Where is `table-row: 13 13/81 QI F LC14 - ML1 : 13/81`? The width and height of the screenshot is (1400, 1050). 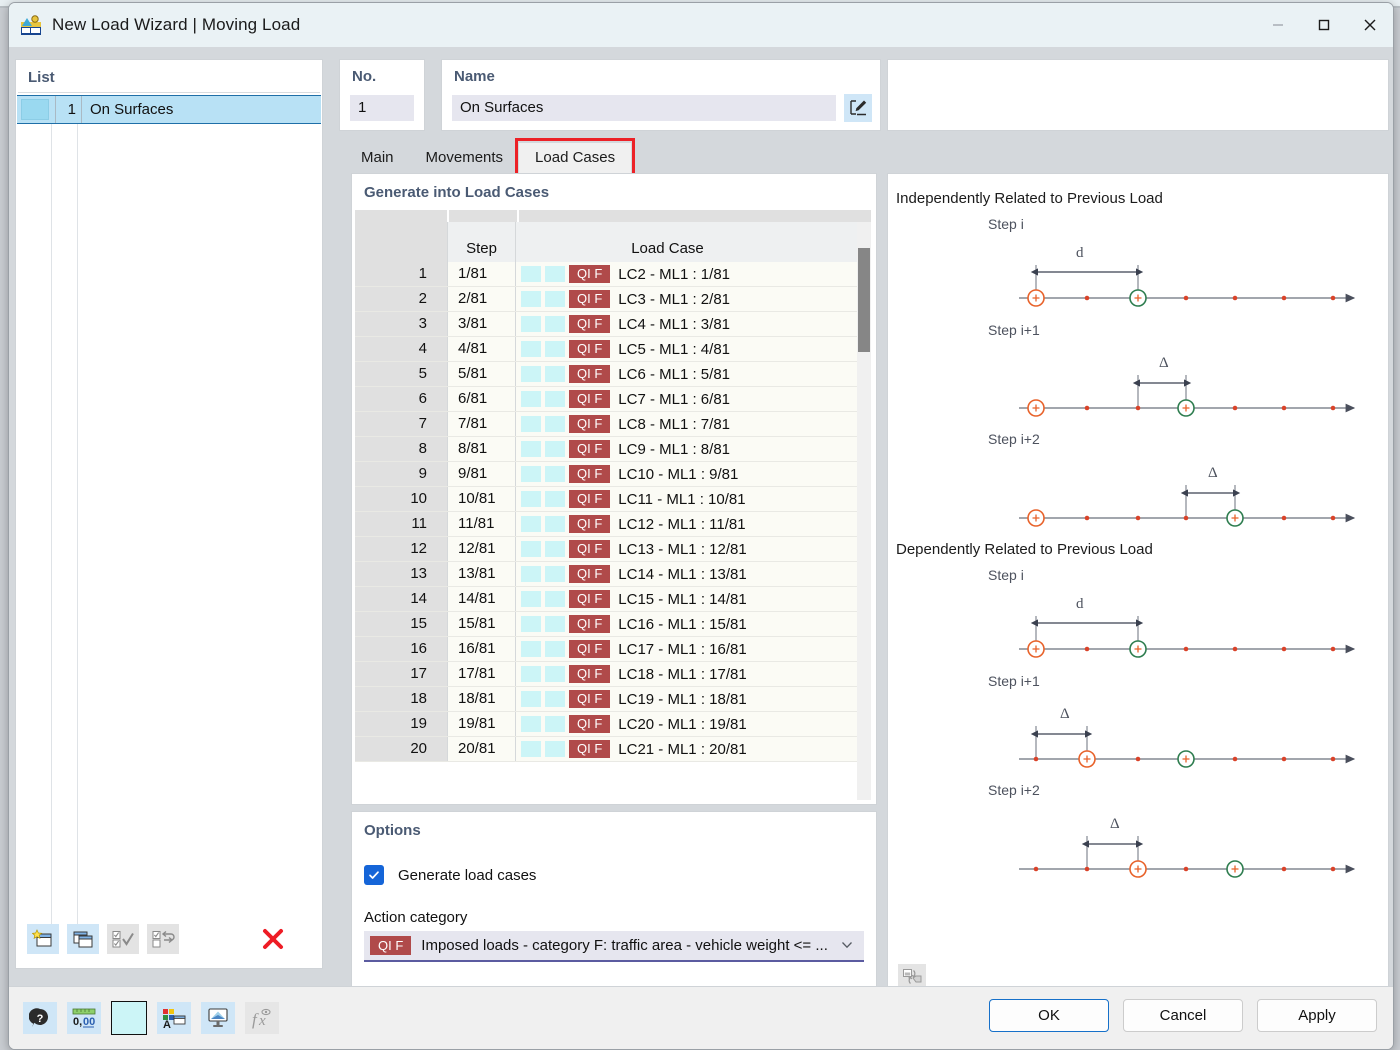
table-row: 13 13/81 QI F LC14 - ML1 : 13/81 is located at coordinates (613, 574).